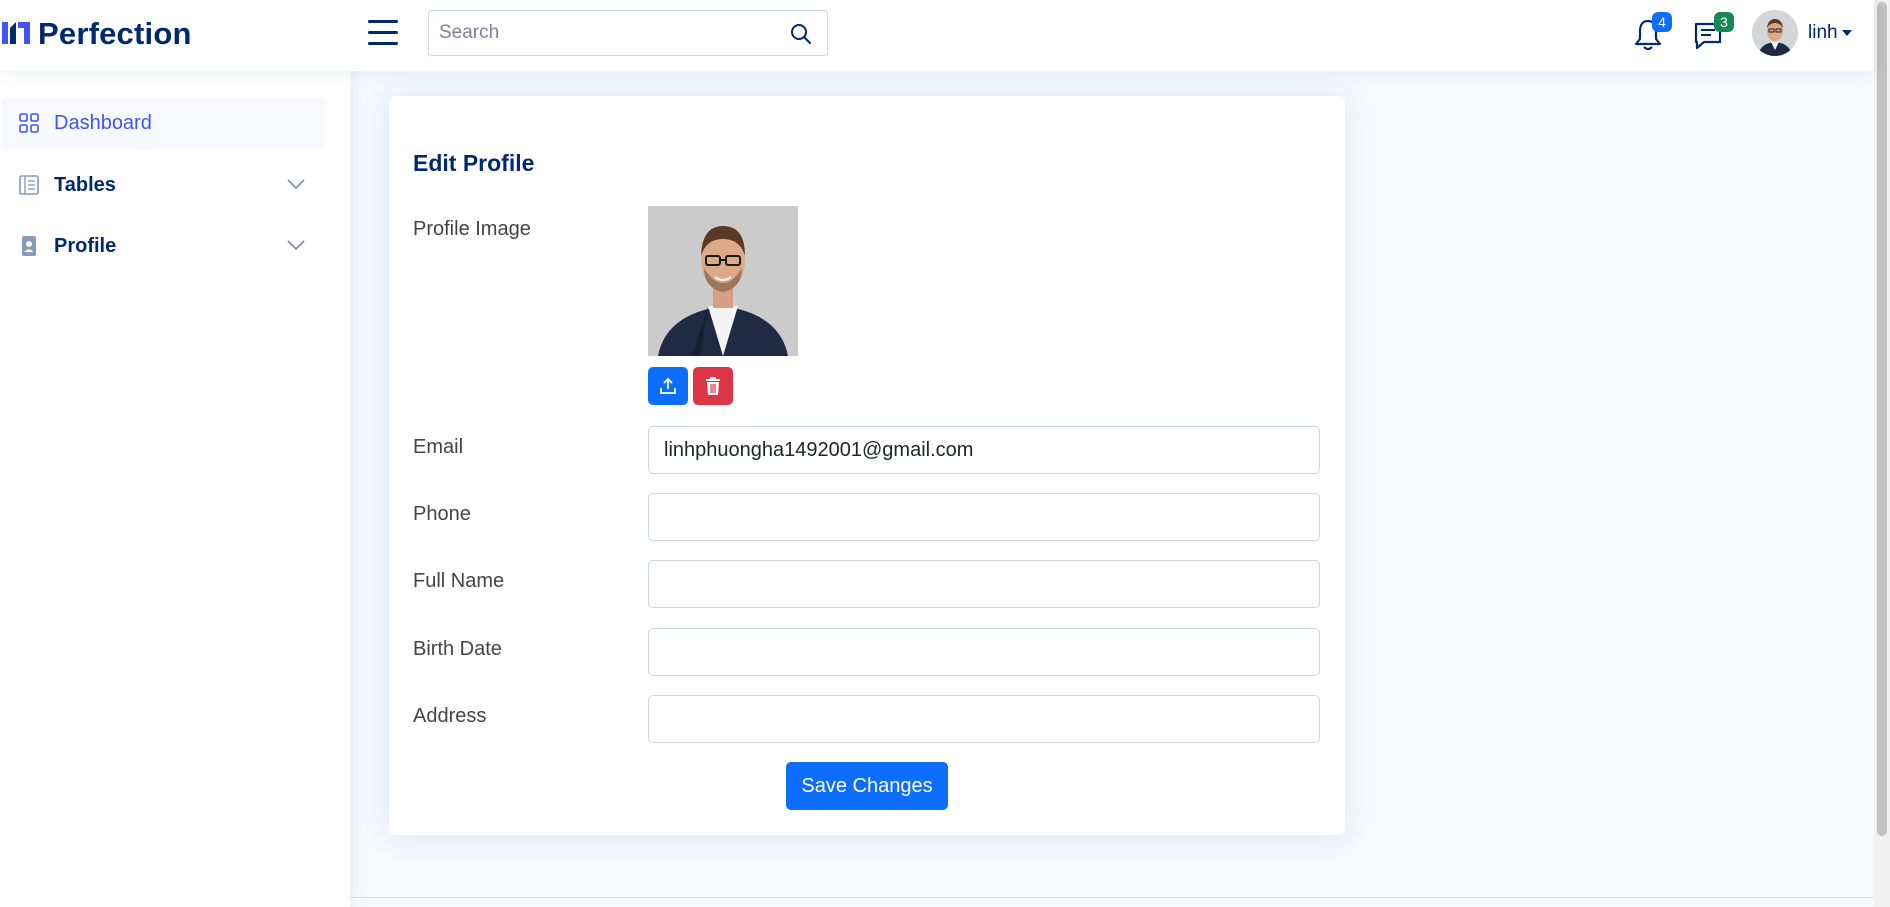 This screenshot has height=907, width=1890. I want to click on search-icon, so click(801, 34).